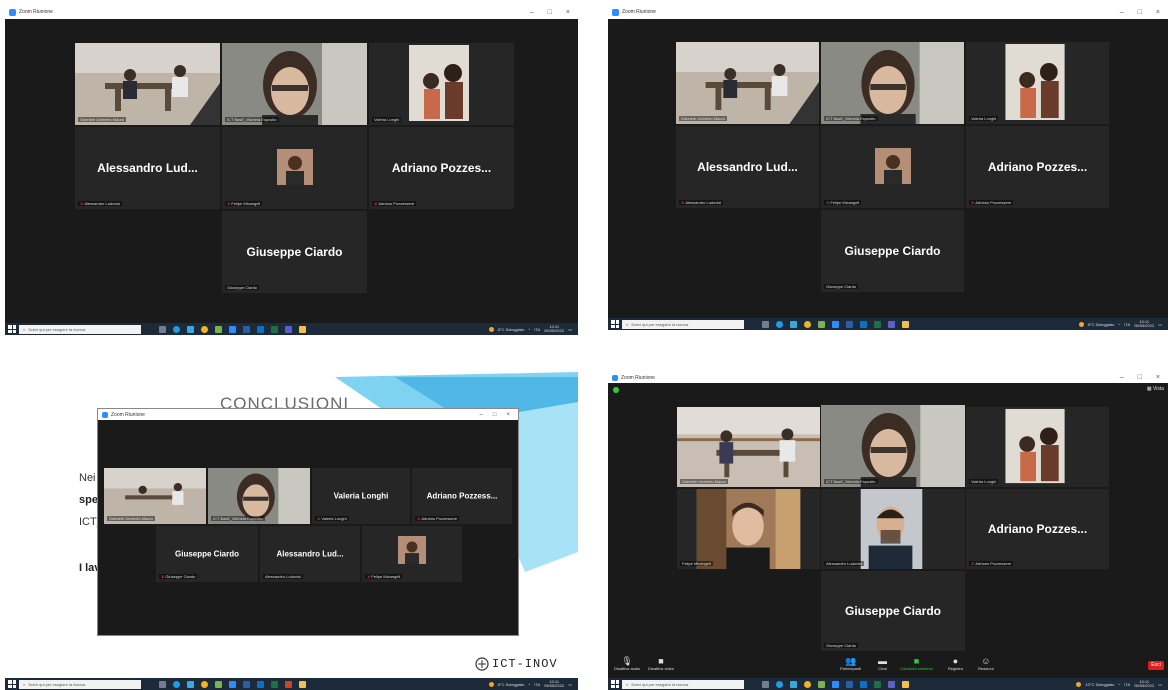  Describe the element at coordinates (288, 684) in the screenshot. I see `powerpoint-icon` at that location.